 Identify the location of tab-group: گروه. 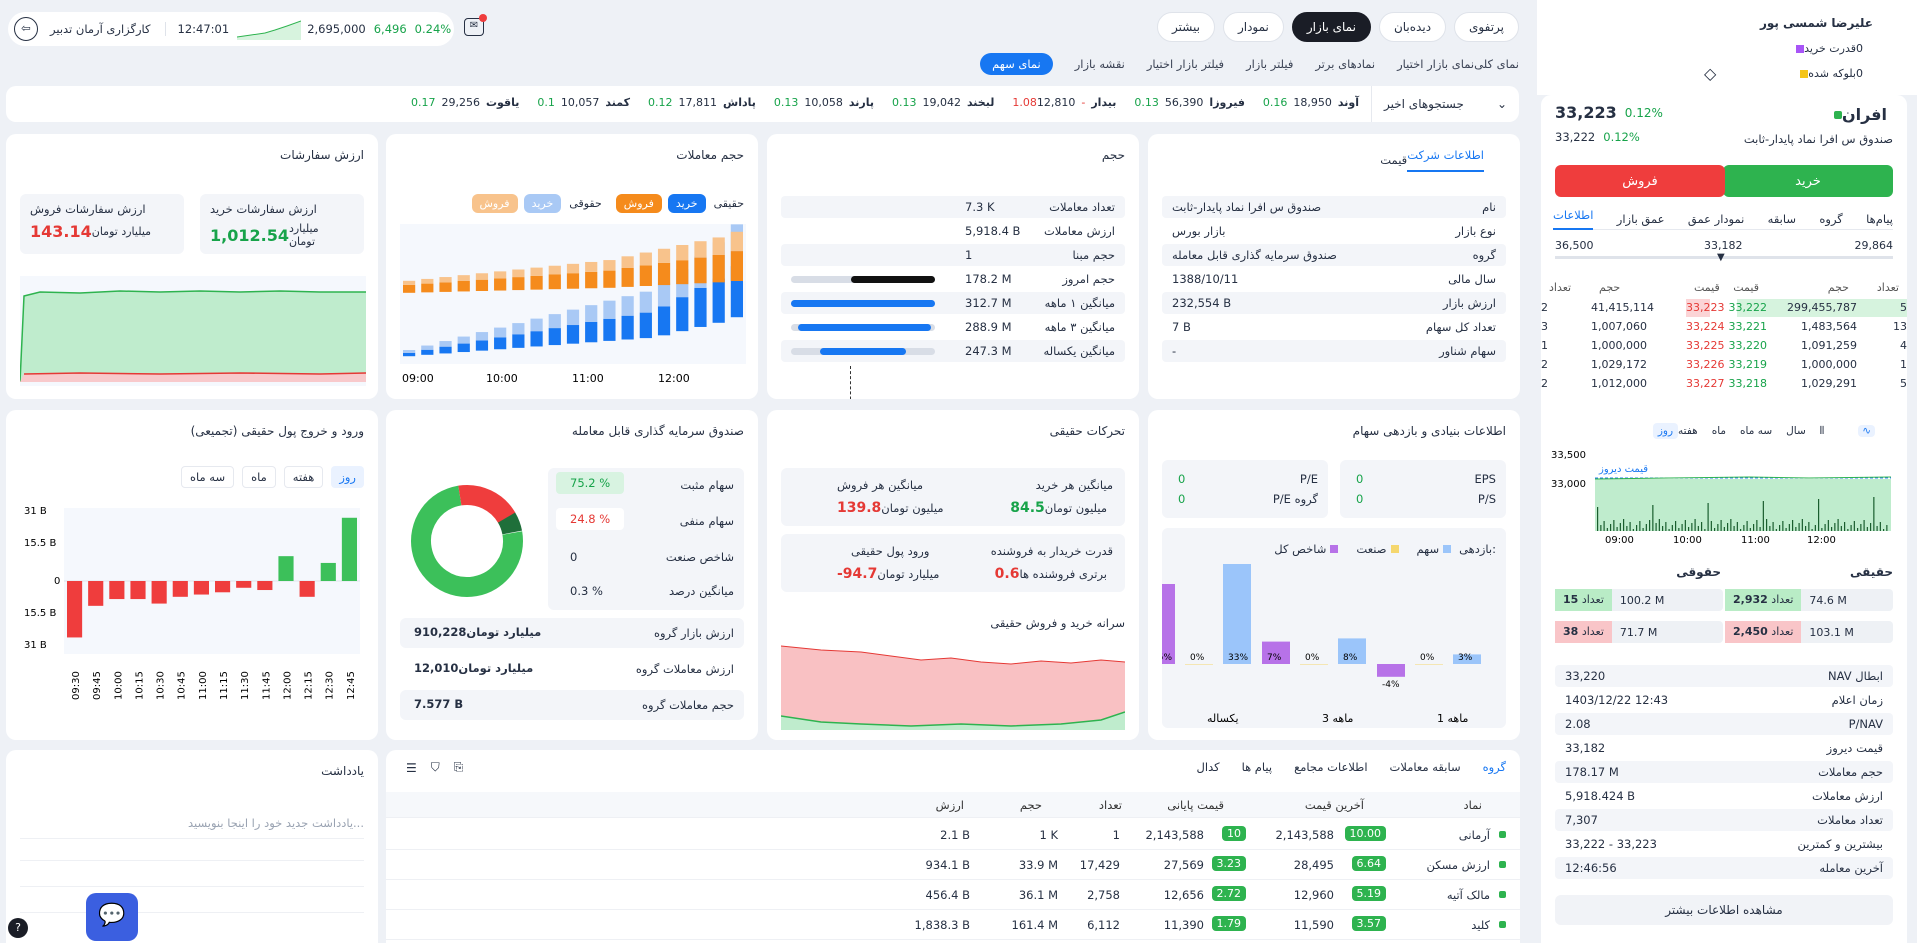
(1830, 219).